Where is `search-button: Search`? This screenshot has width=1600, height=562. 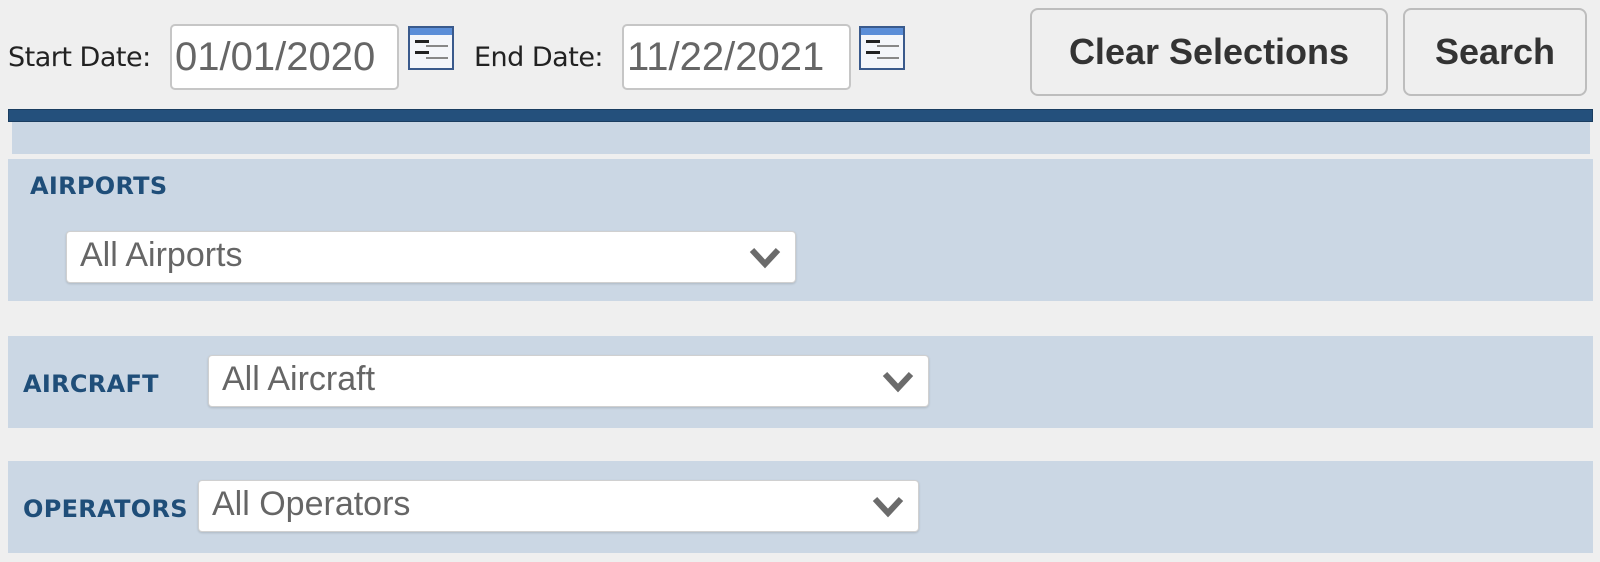
search-button: Search is located at coordinates (1495, 52).